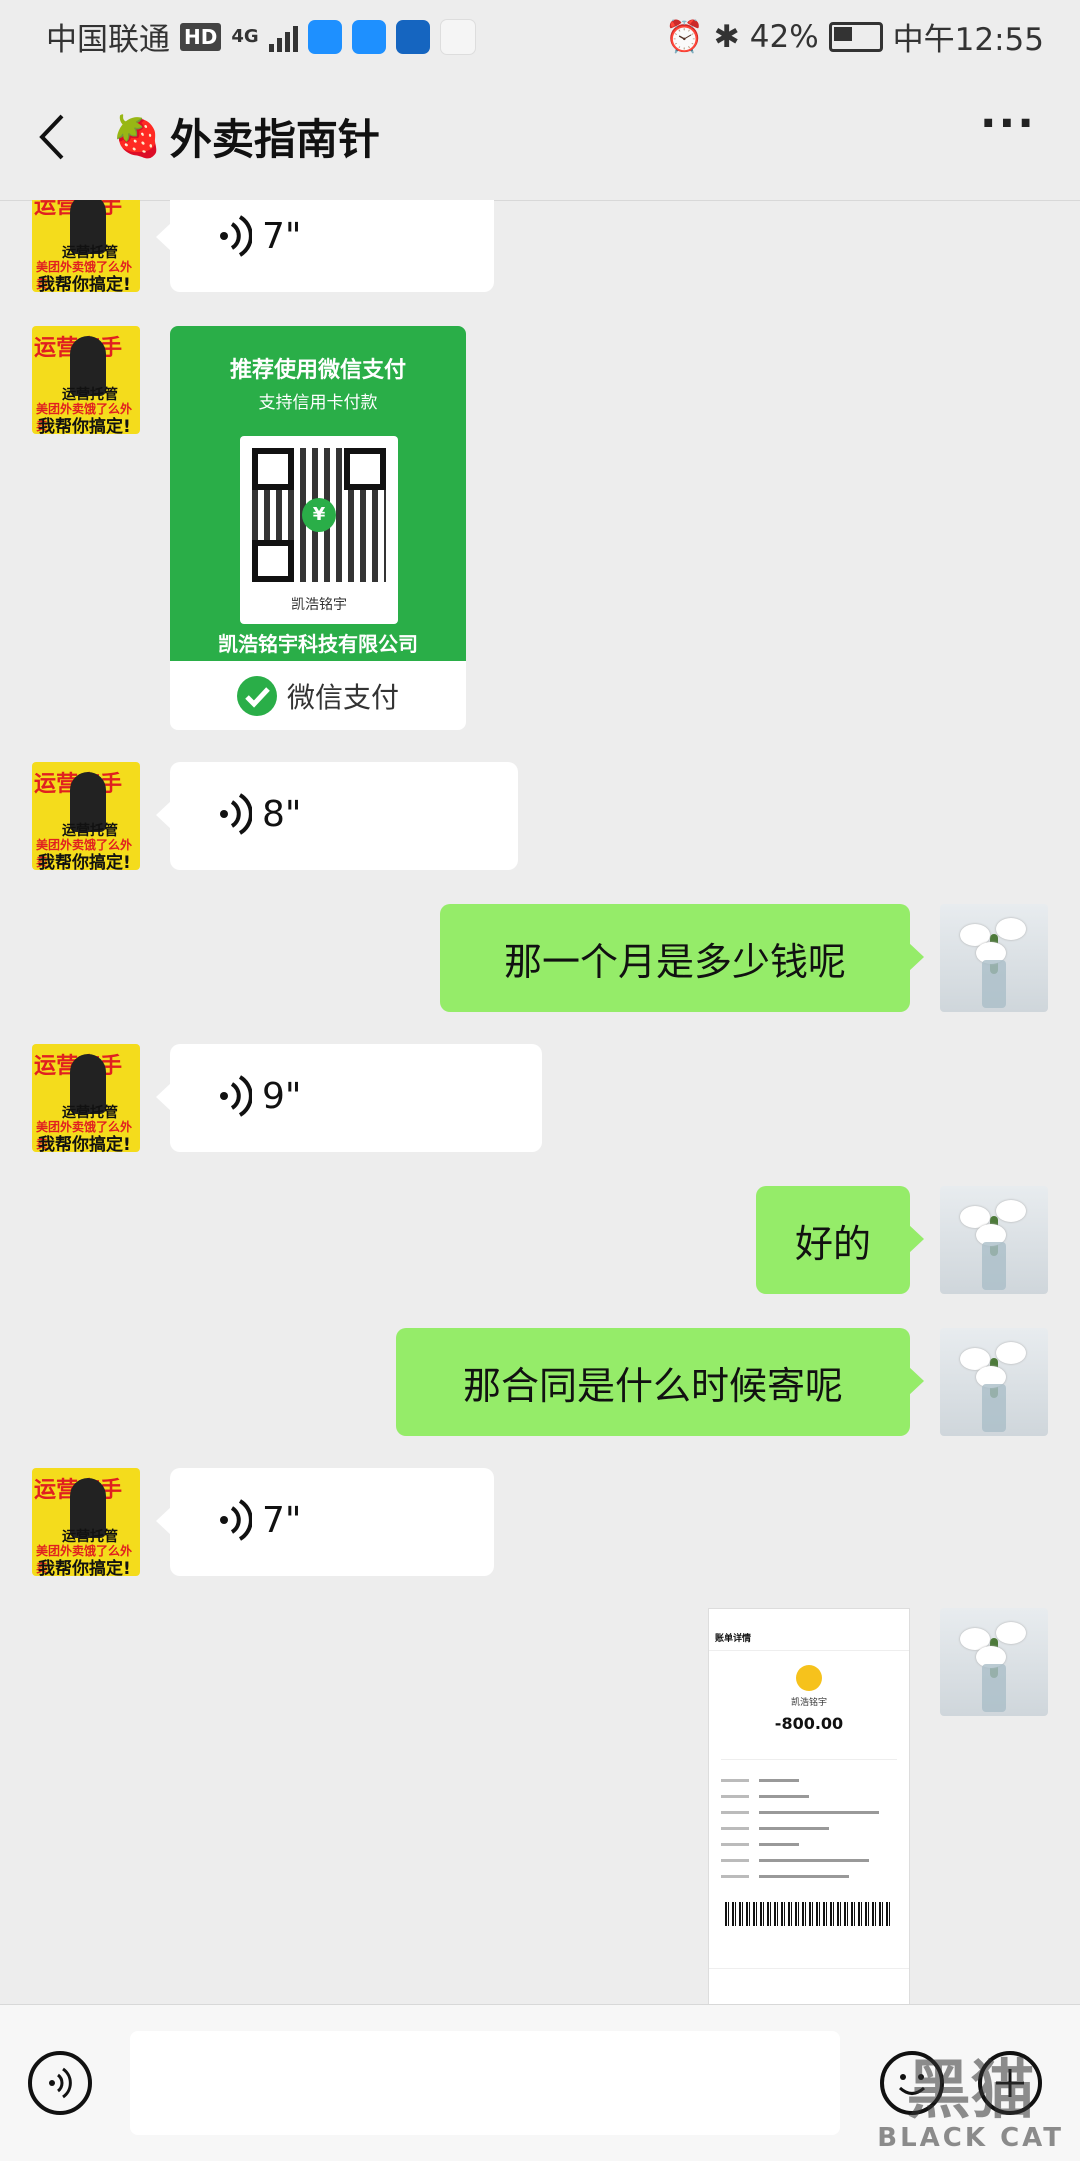 The height and width of the screenshot is (2161, 1080). Describe the element at coordinates (282, 814) in the screenshot. I see `voice-duration: 8"` at that location.